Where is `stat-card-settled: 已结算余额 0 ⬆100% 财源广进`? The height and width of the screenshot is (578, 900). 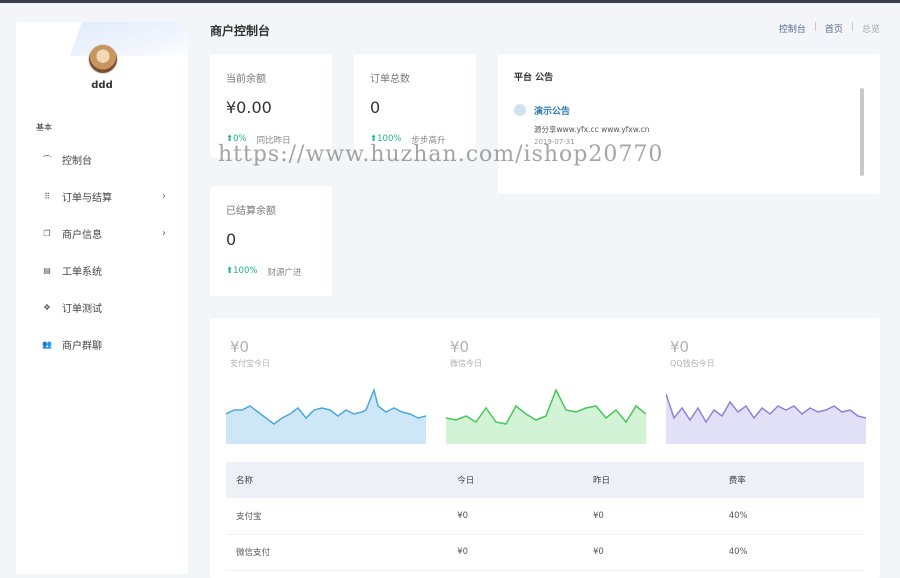
stat-card-settled: 已结算余额 0 ⬆100% 财源广进 is located at coordinates (271, 241).